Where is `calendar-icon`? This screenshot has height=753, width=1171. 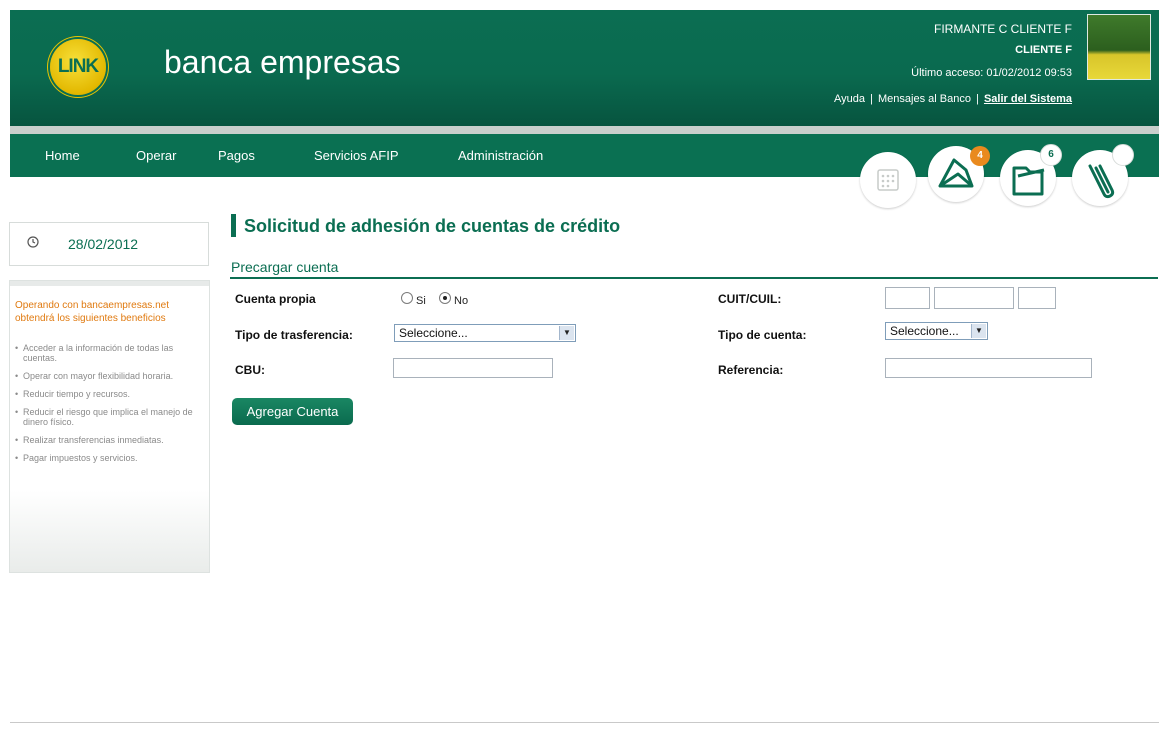
calendar-icon is located at coordinates (888, 180).